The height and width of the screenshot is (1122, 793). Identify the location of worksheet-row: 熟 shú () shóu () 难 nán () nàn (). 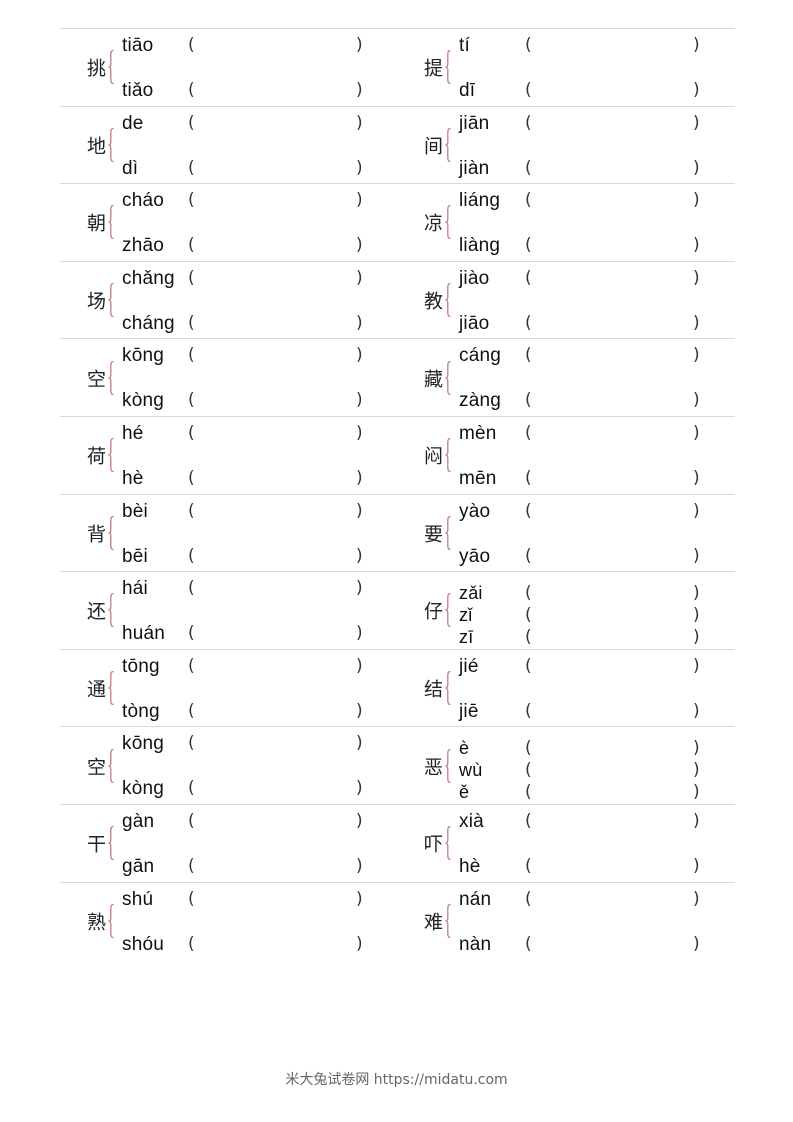
(397, 920).